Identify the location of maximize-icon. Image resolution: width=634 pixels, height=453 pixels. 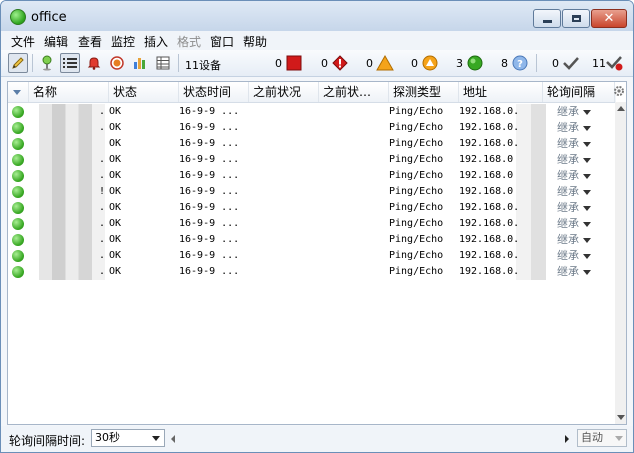
(576, 18).